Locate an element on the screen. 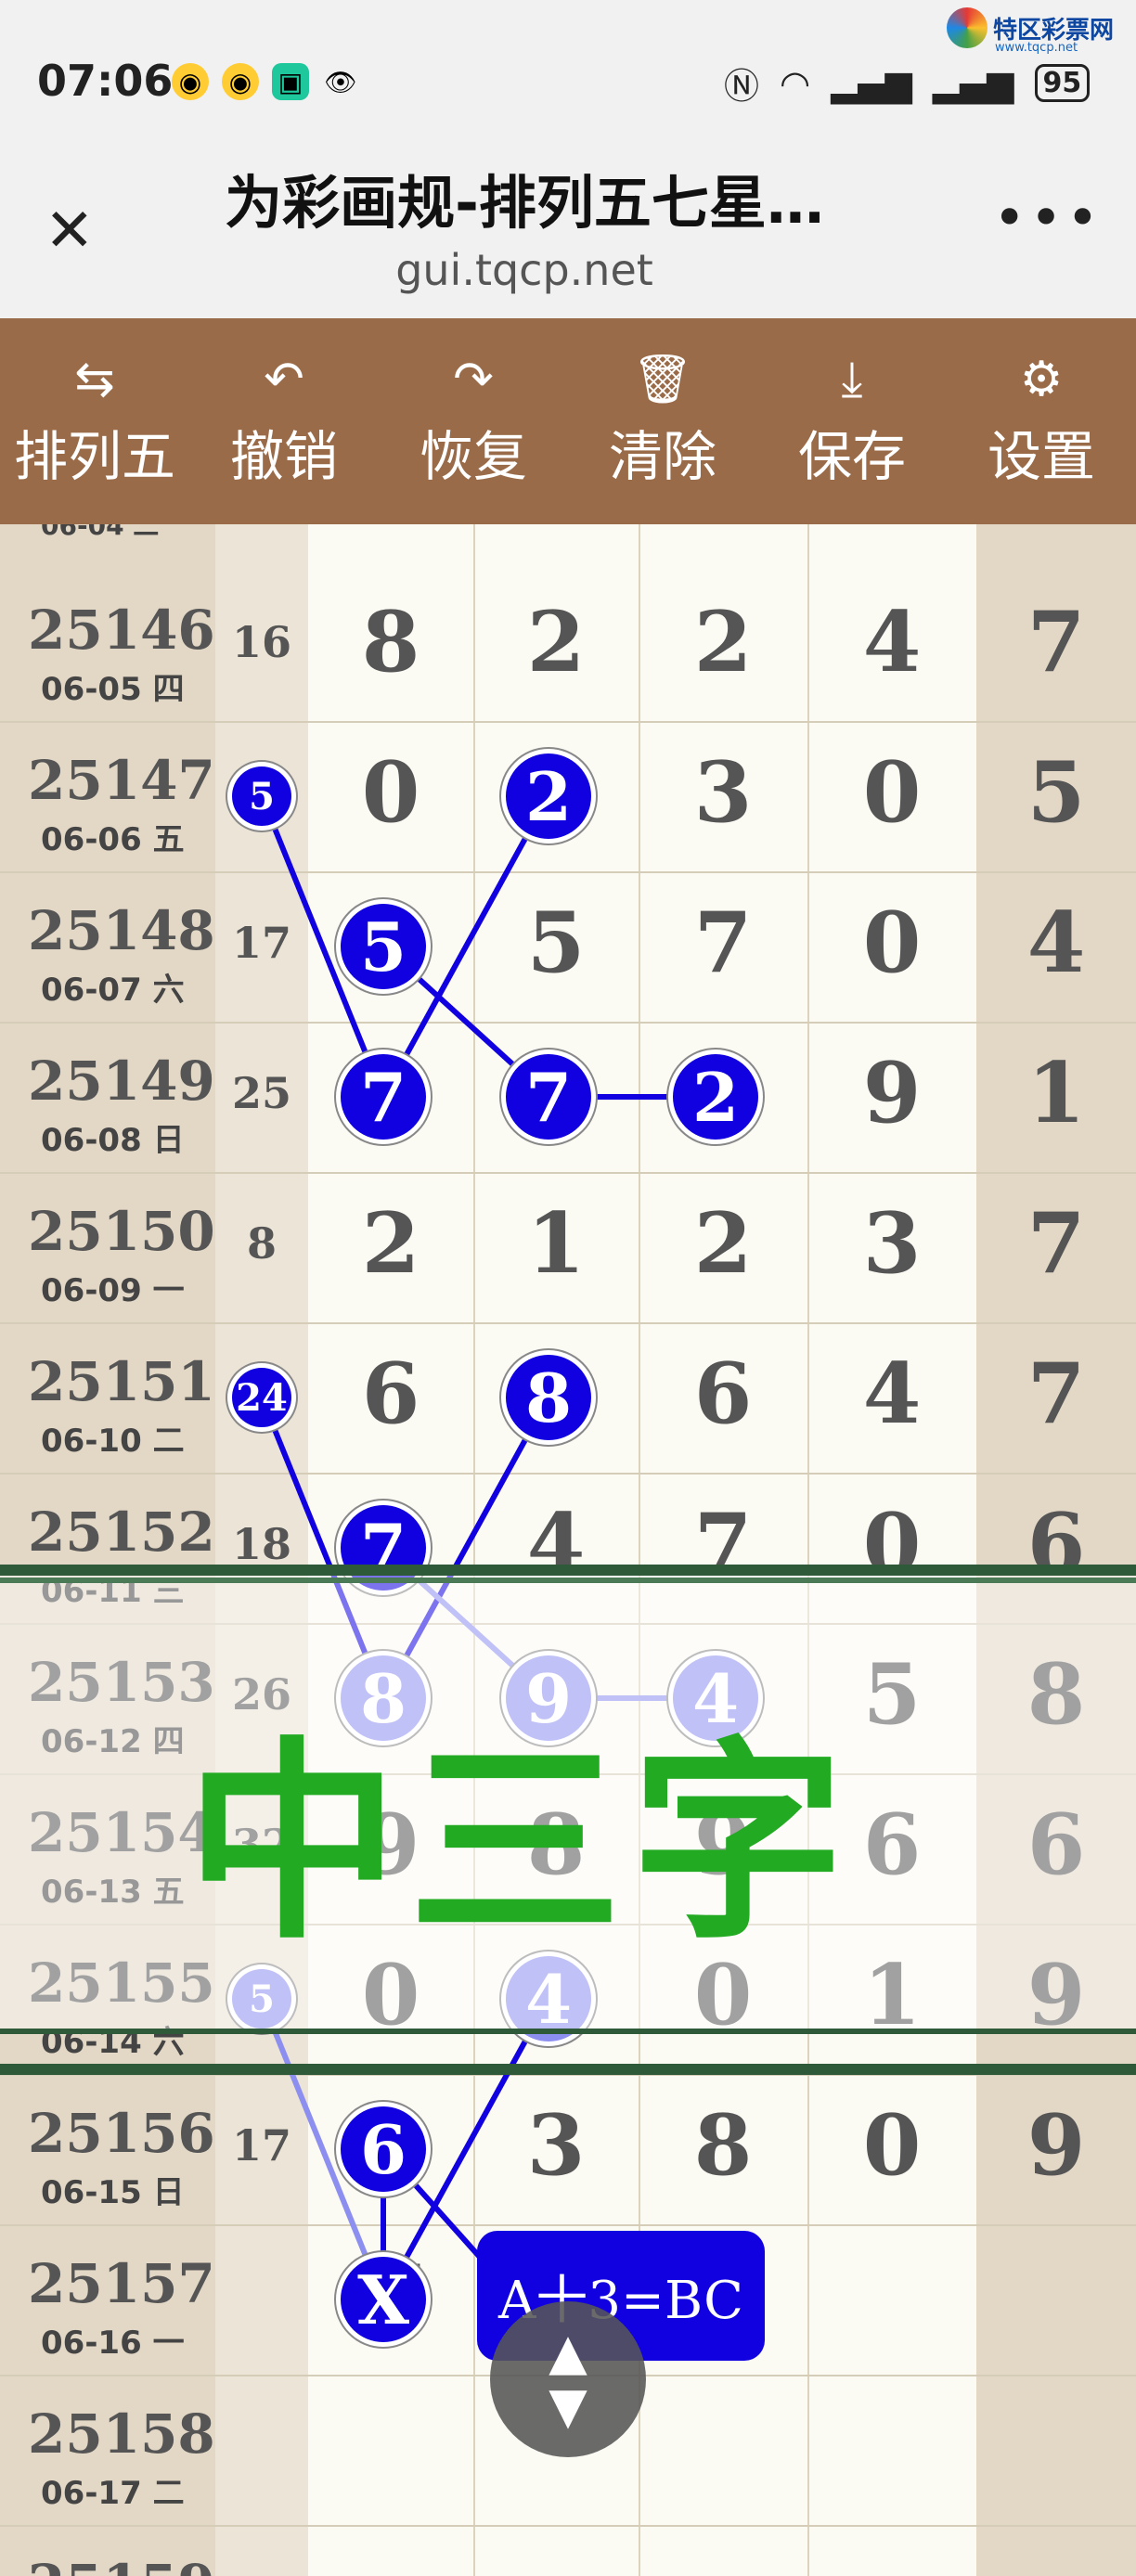 The image size is (1136, 2576). toolbar: ⇆ 排列五 ↶ 撤销 ↷ 恢复 🗑 清除 ⤓ 保存 ⚙ 设置 is located at coordinates (568, 421).